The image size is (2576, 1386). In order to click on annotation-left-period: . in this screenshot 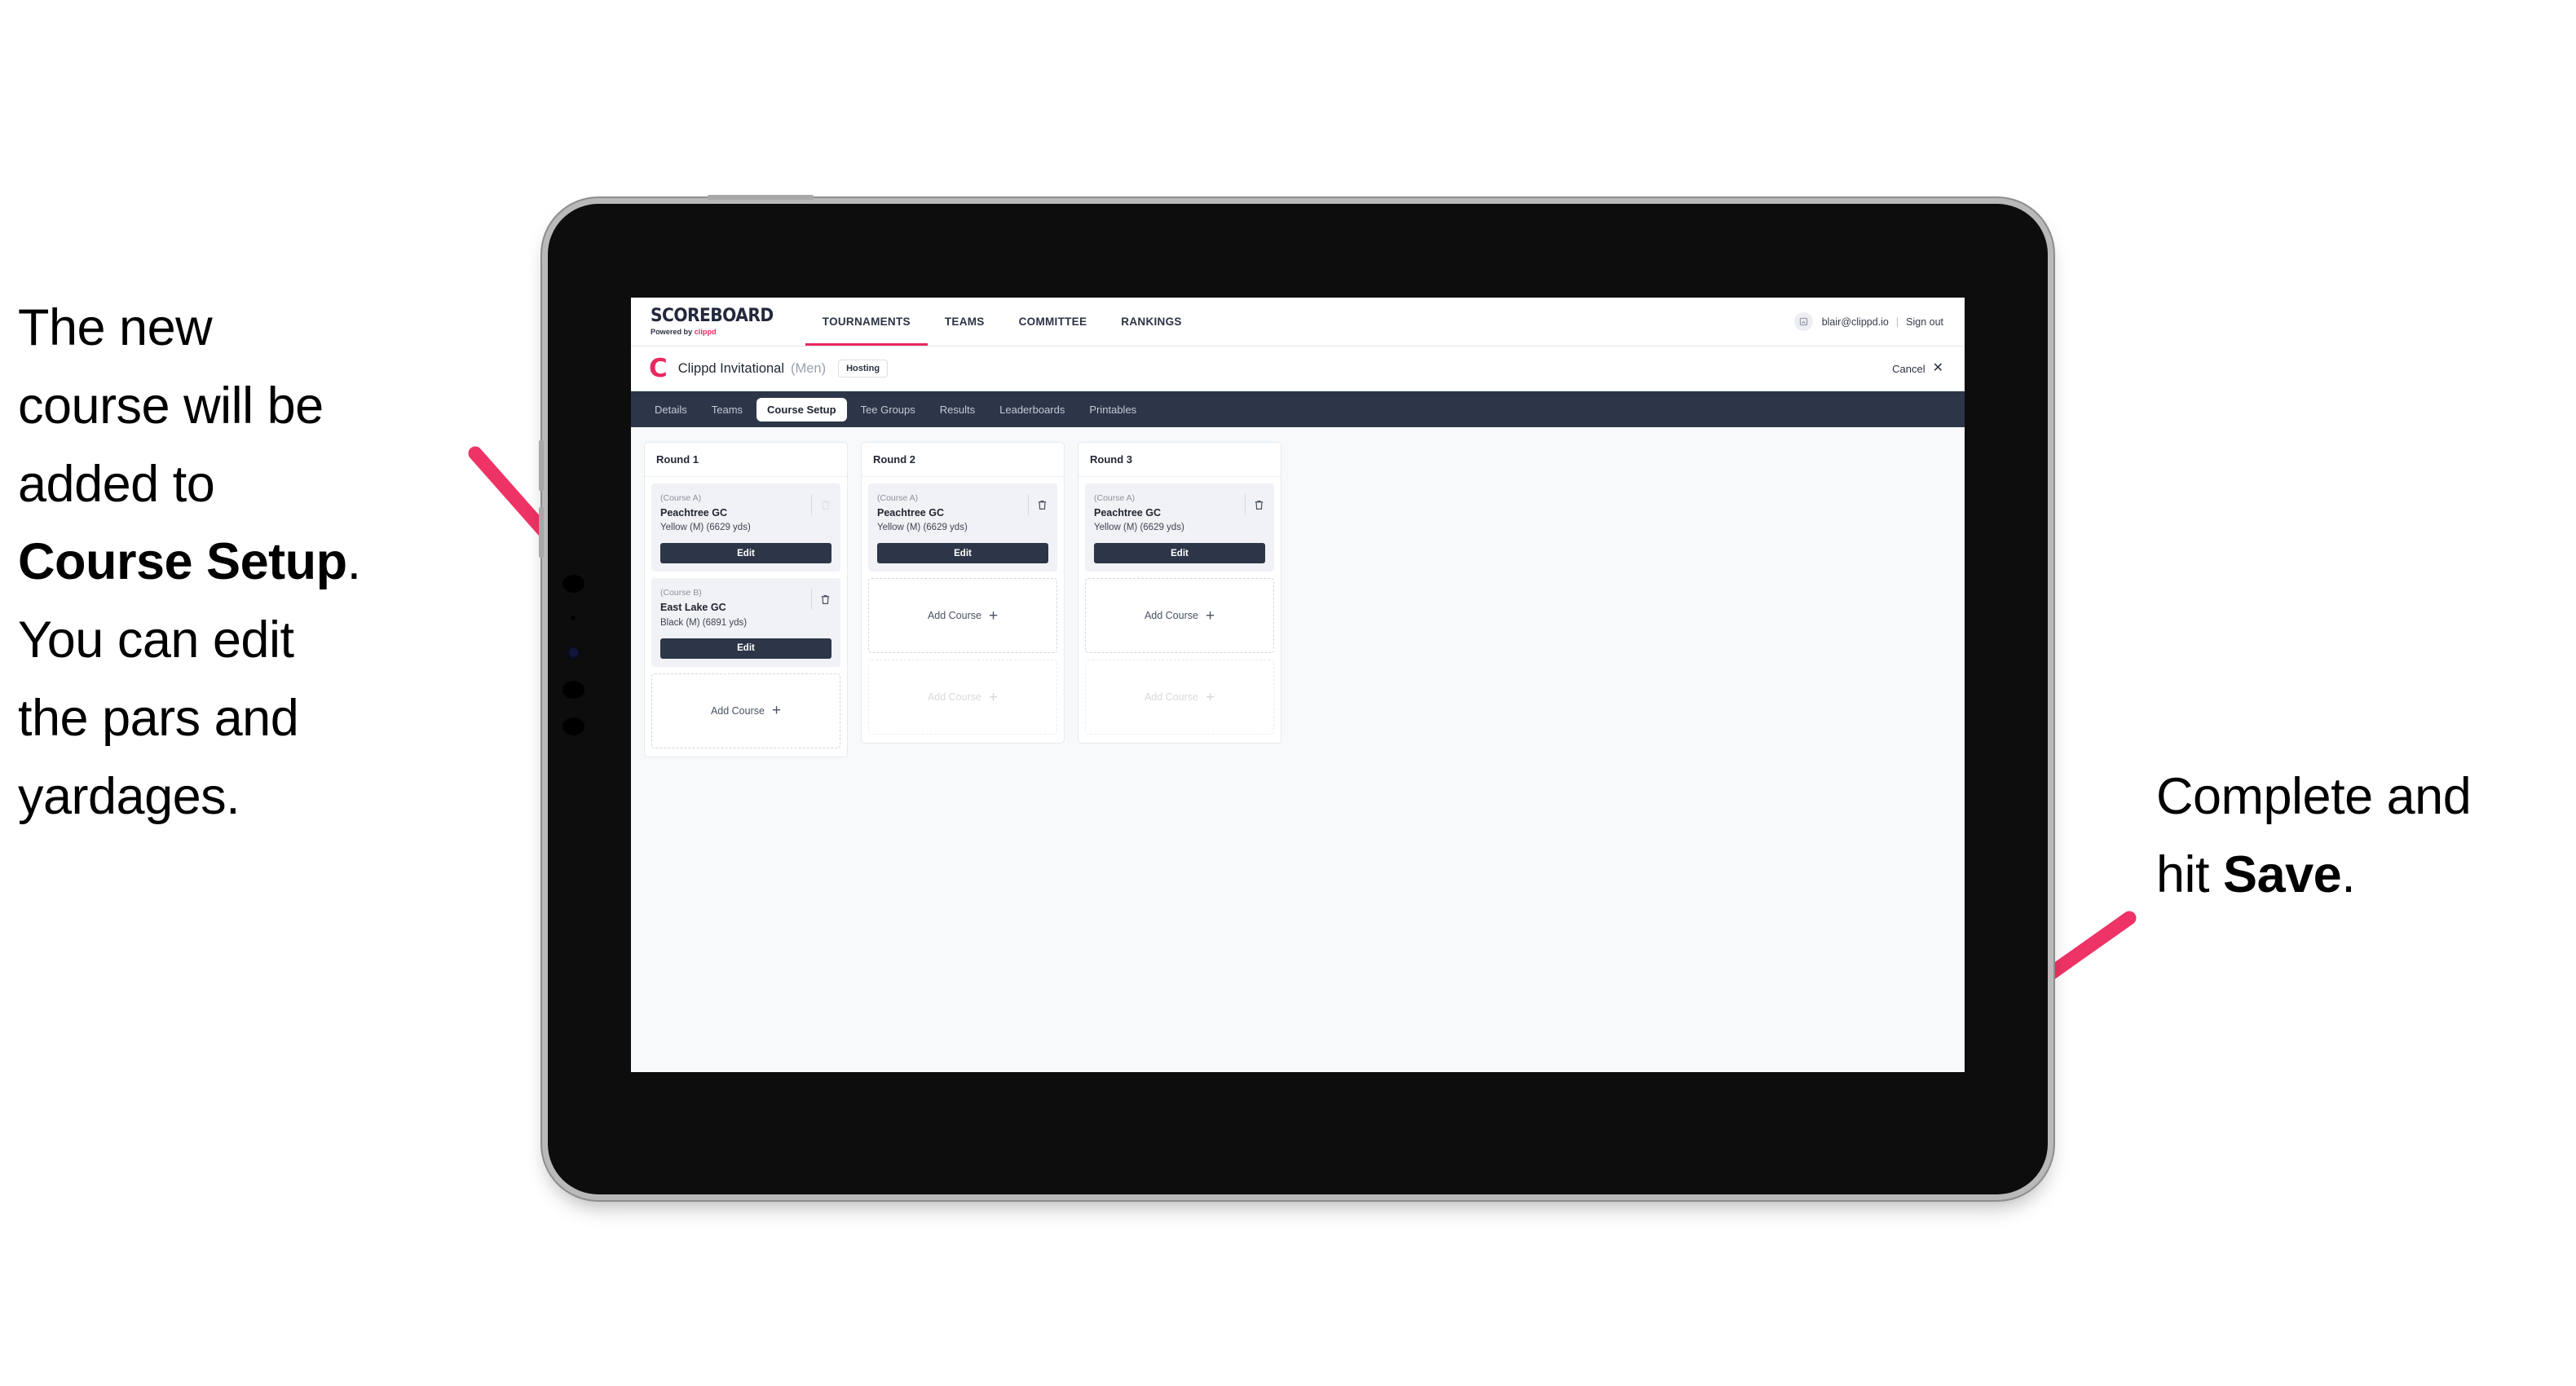, I will do `click(354, 562)`.